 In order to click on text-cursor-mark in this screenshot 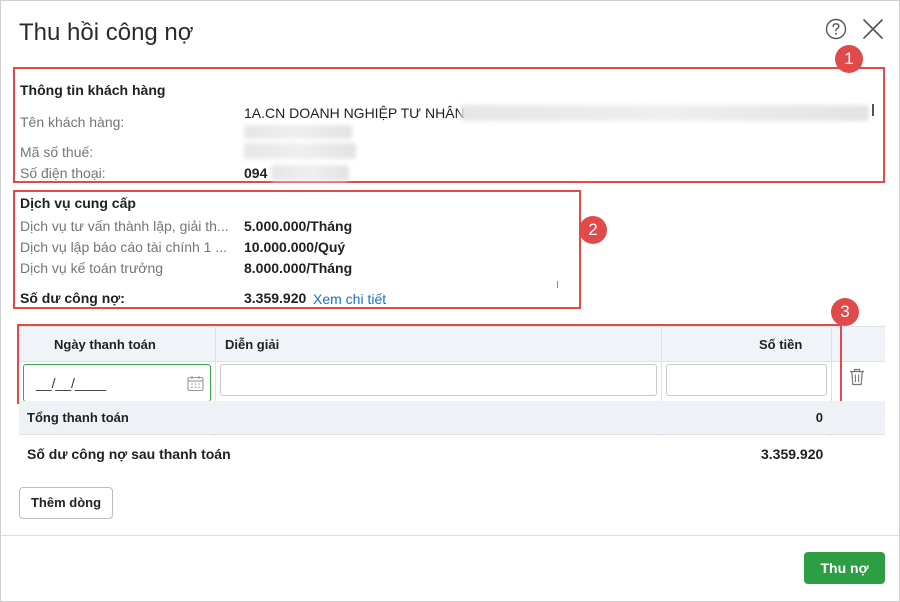, I will do `click(873, 110)`.